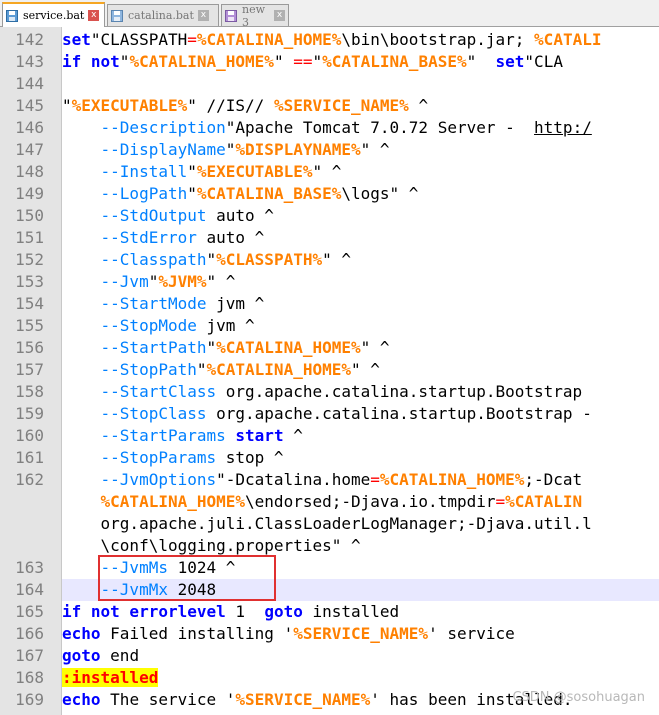  I want to click on line-number: 162, so click(29, 479).